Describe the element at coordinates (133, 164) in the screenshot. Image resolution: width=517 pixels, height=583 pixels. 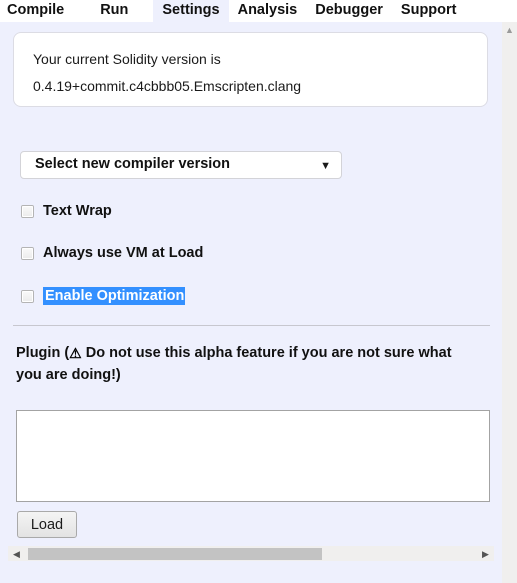
I see `compiler-version-select-label: Select new compiler version` at that location.